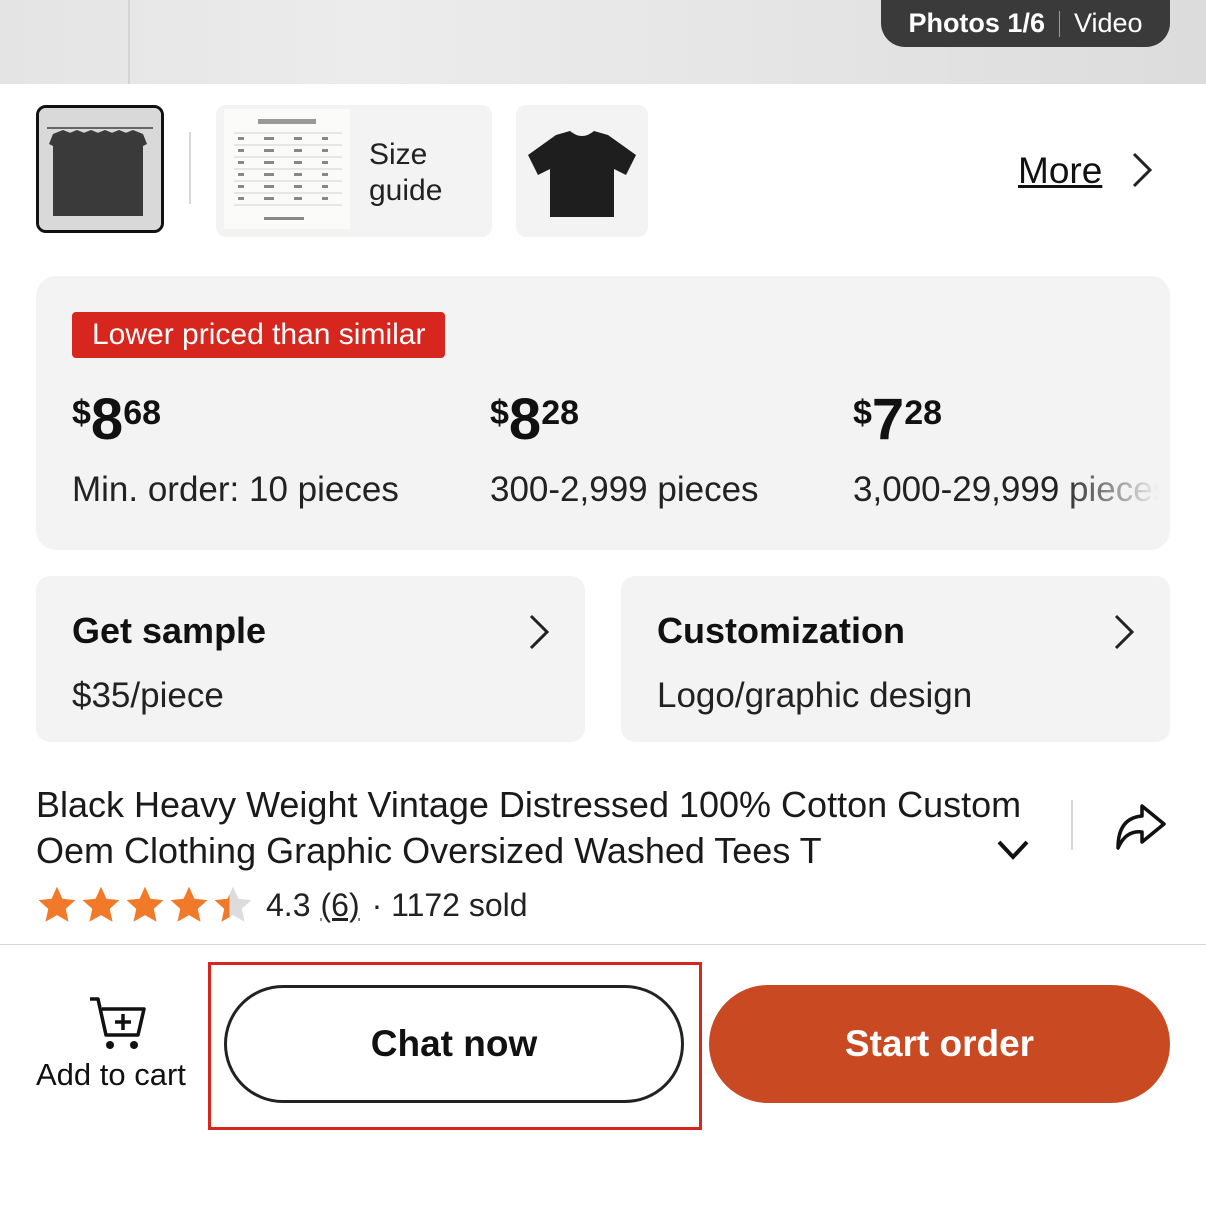 Image resolution: width=1206 pixels, height=1207 pixels. I want to click on share-icon, so click(1140, 827).